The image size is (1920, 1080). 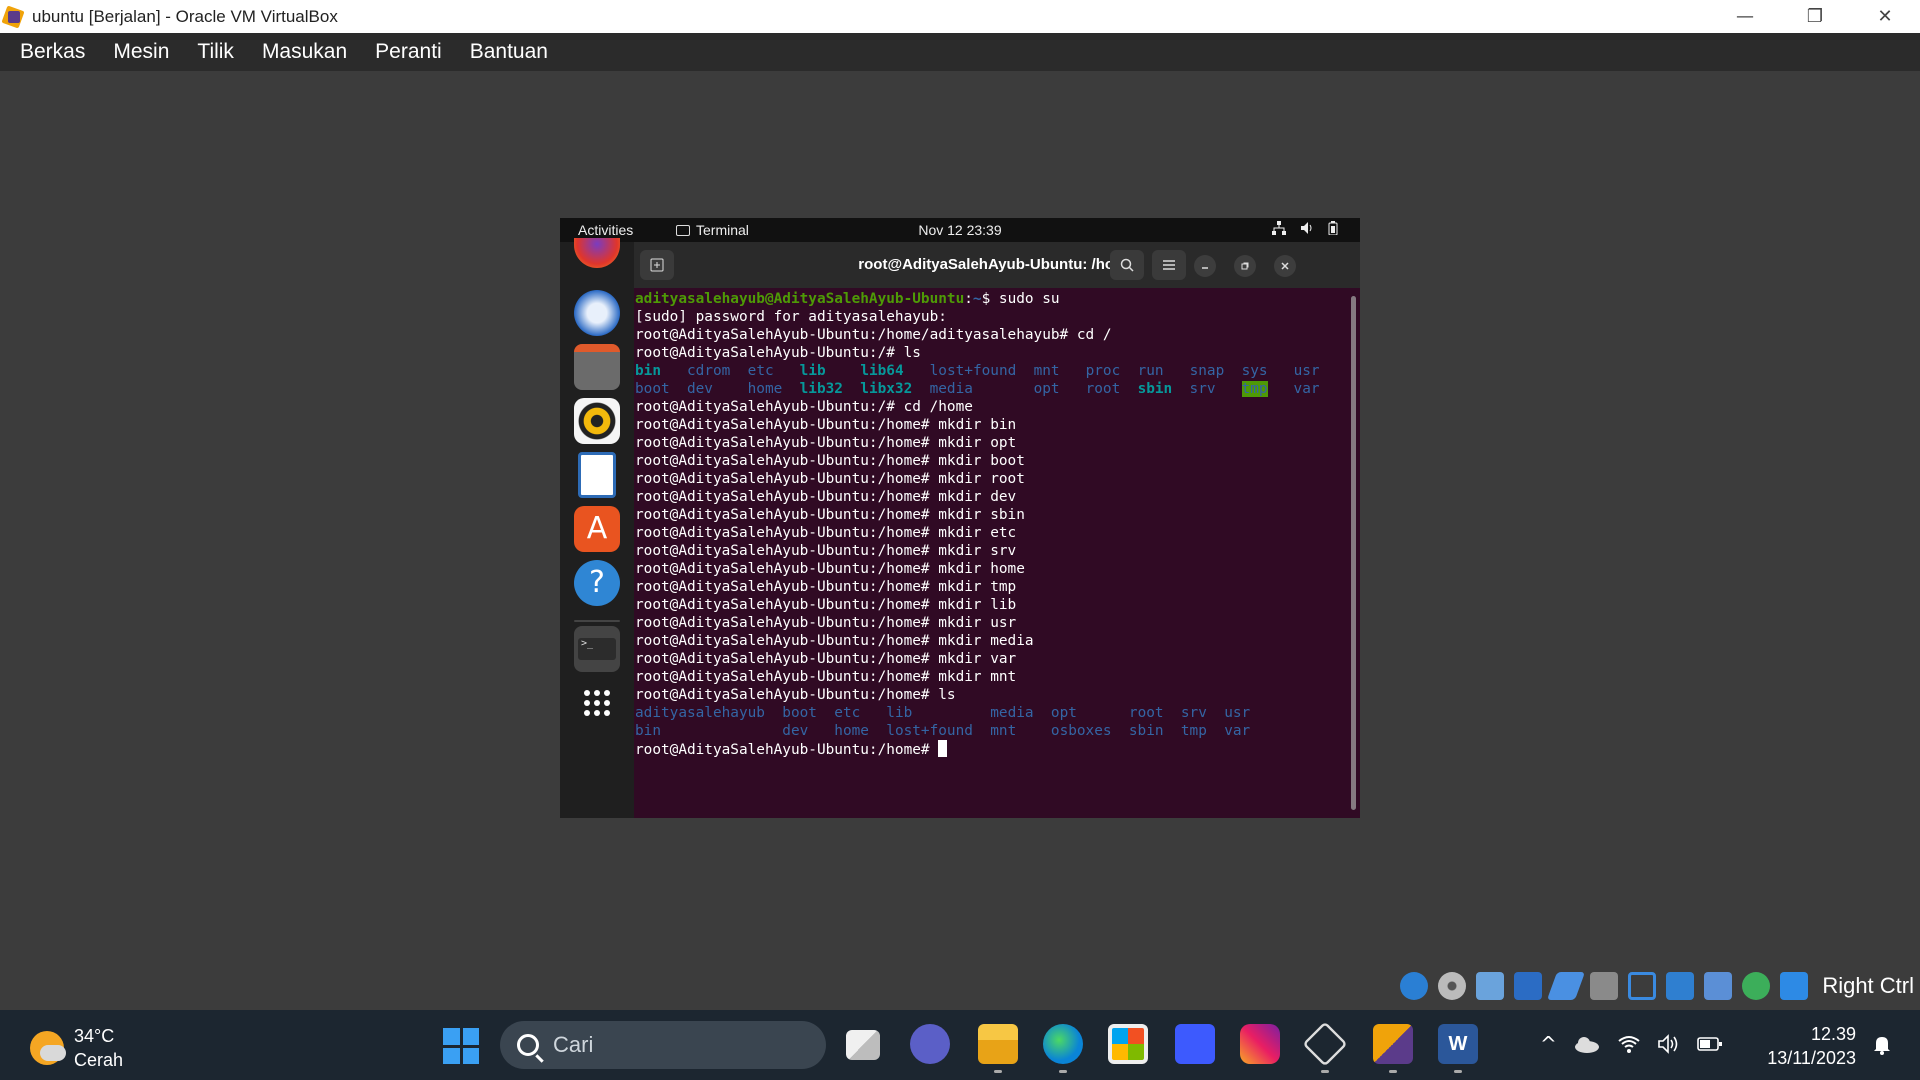 I want to click on terminal-text: snap, so click(x=1207, y=371).